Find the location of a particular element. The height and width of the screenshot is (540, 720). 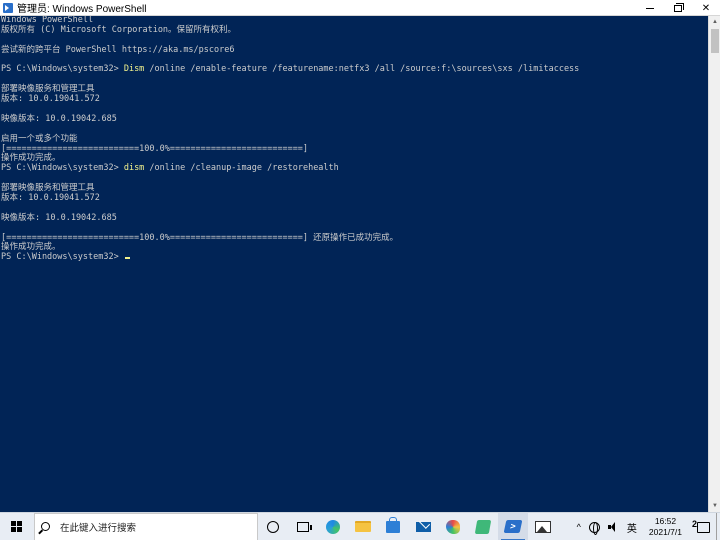

clock-button: 16:52 2021/7/1 is located at coordinates (665, 526).